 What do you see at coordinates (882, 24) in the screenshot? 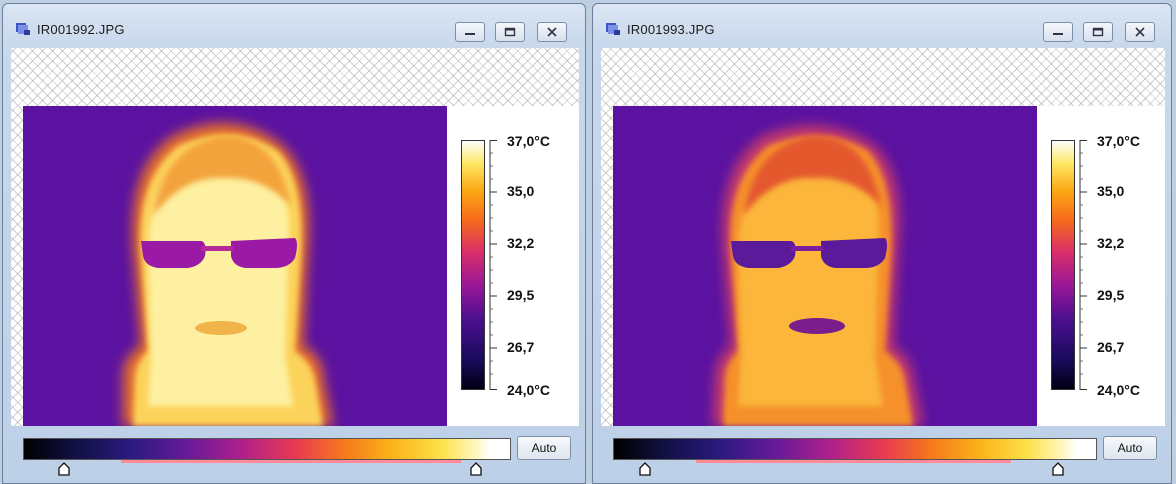
I see `window-titlebar: IR001993.JPG` at bounding box center [882, 24].